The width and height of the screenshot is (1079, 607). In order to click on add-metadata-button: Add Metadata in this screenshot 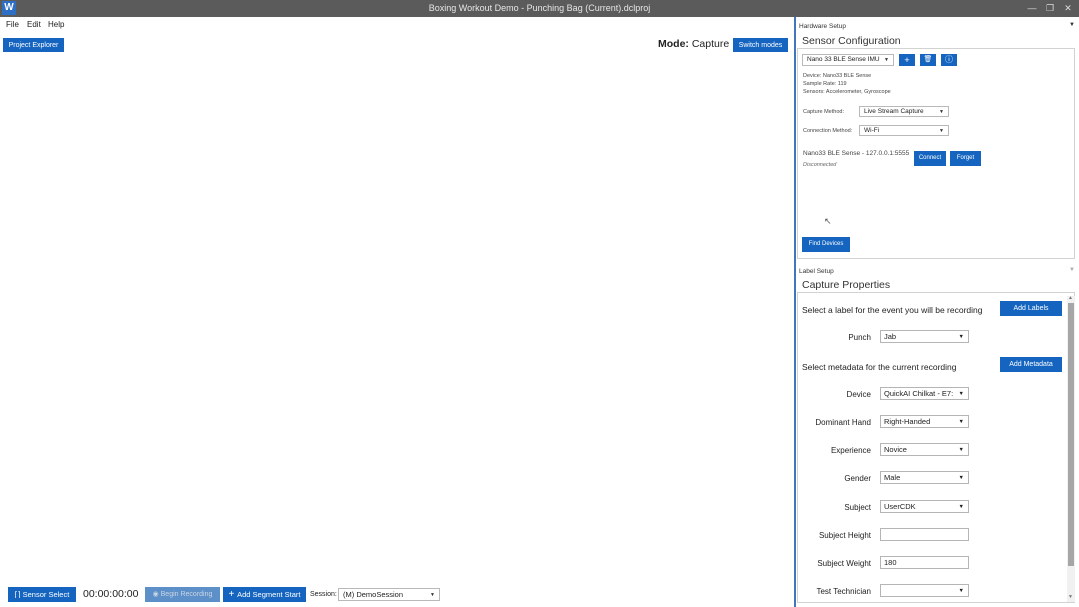, I will do `click(1031, 364)`.